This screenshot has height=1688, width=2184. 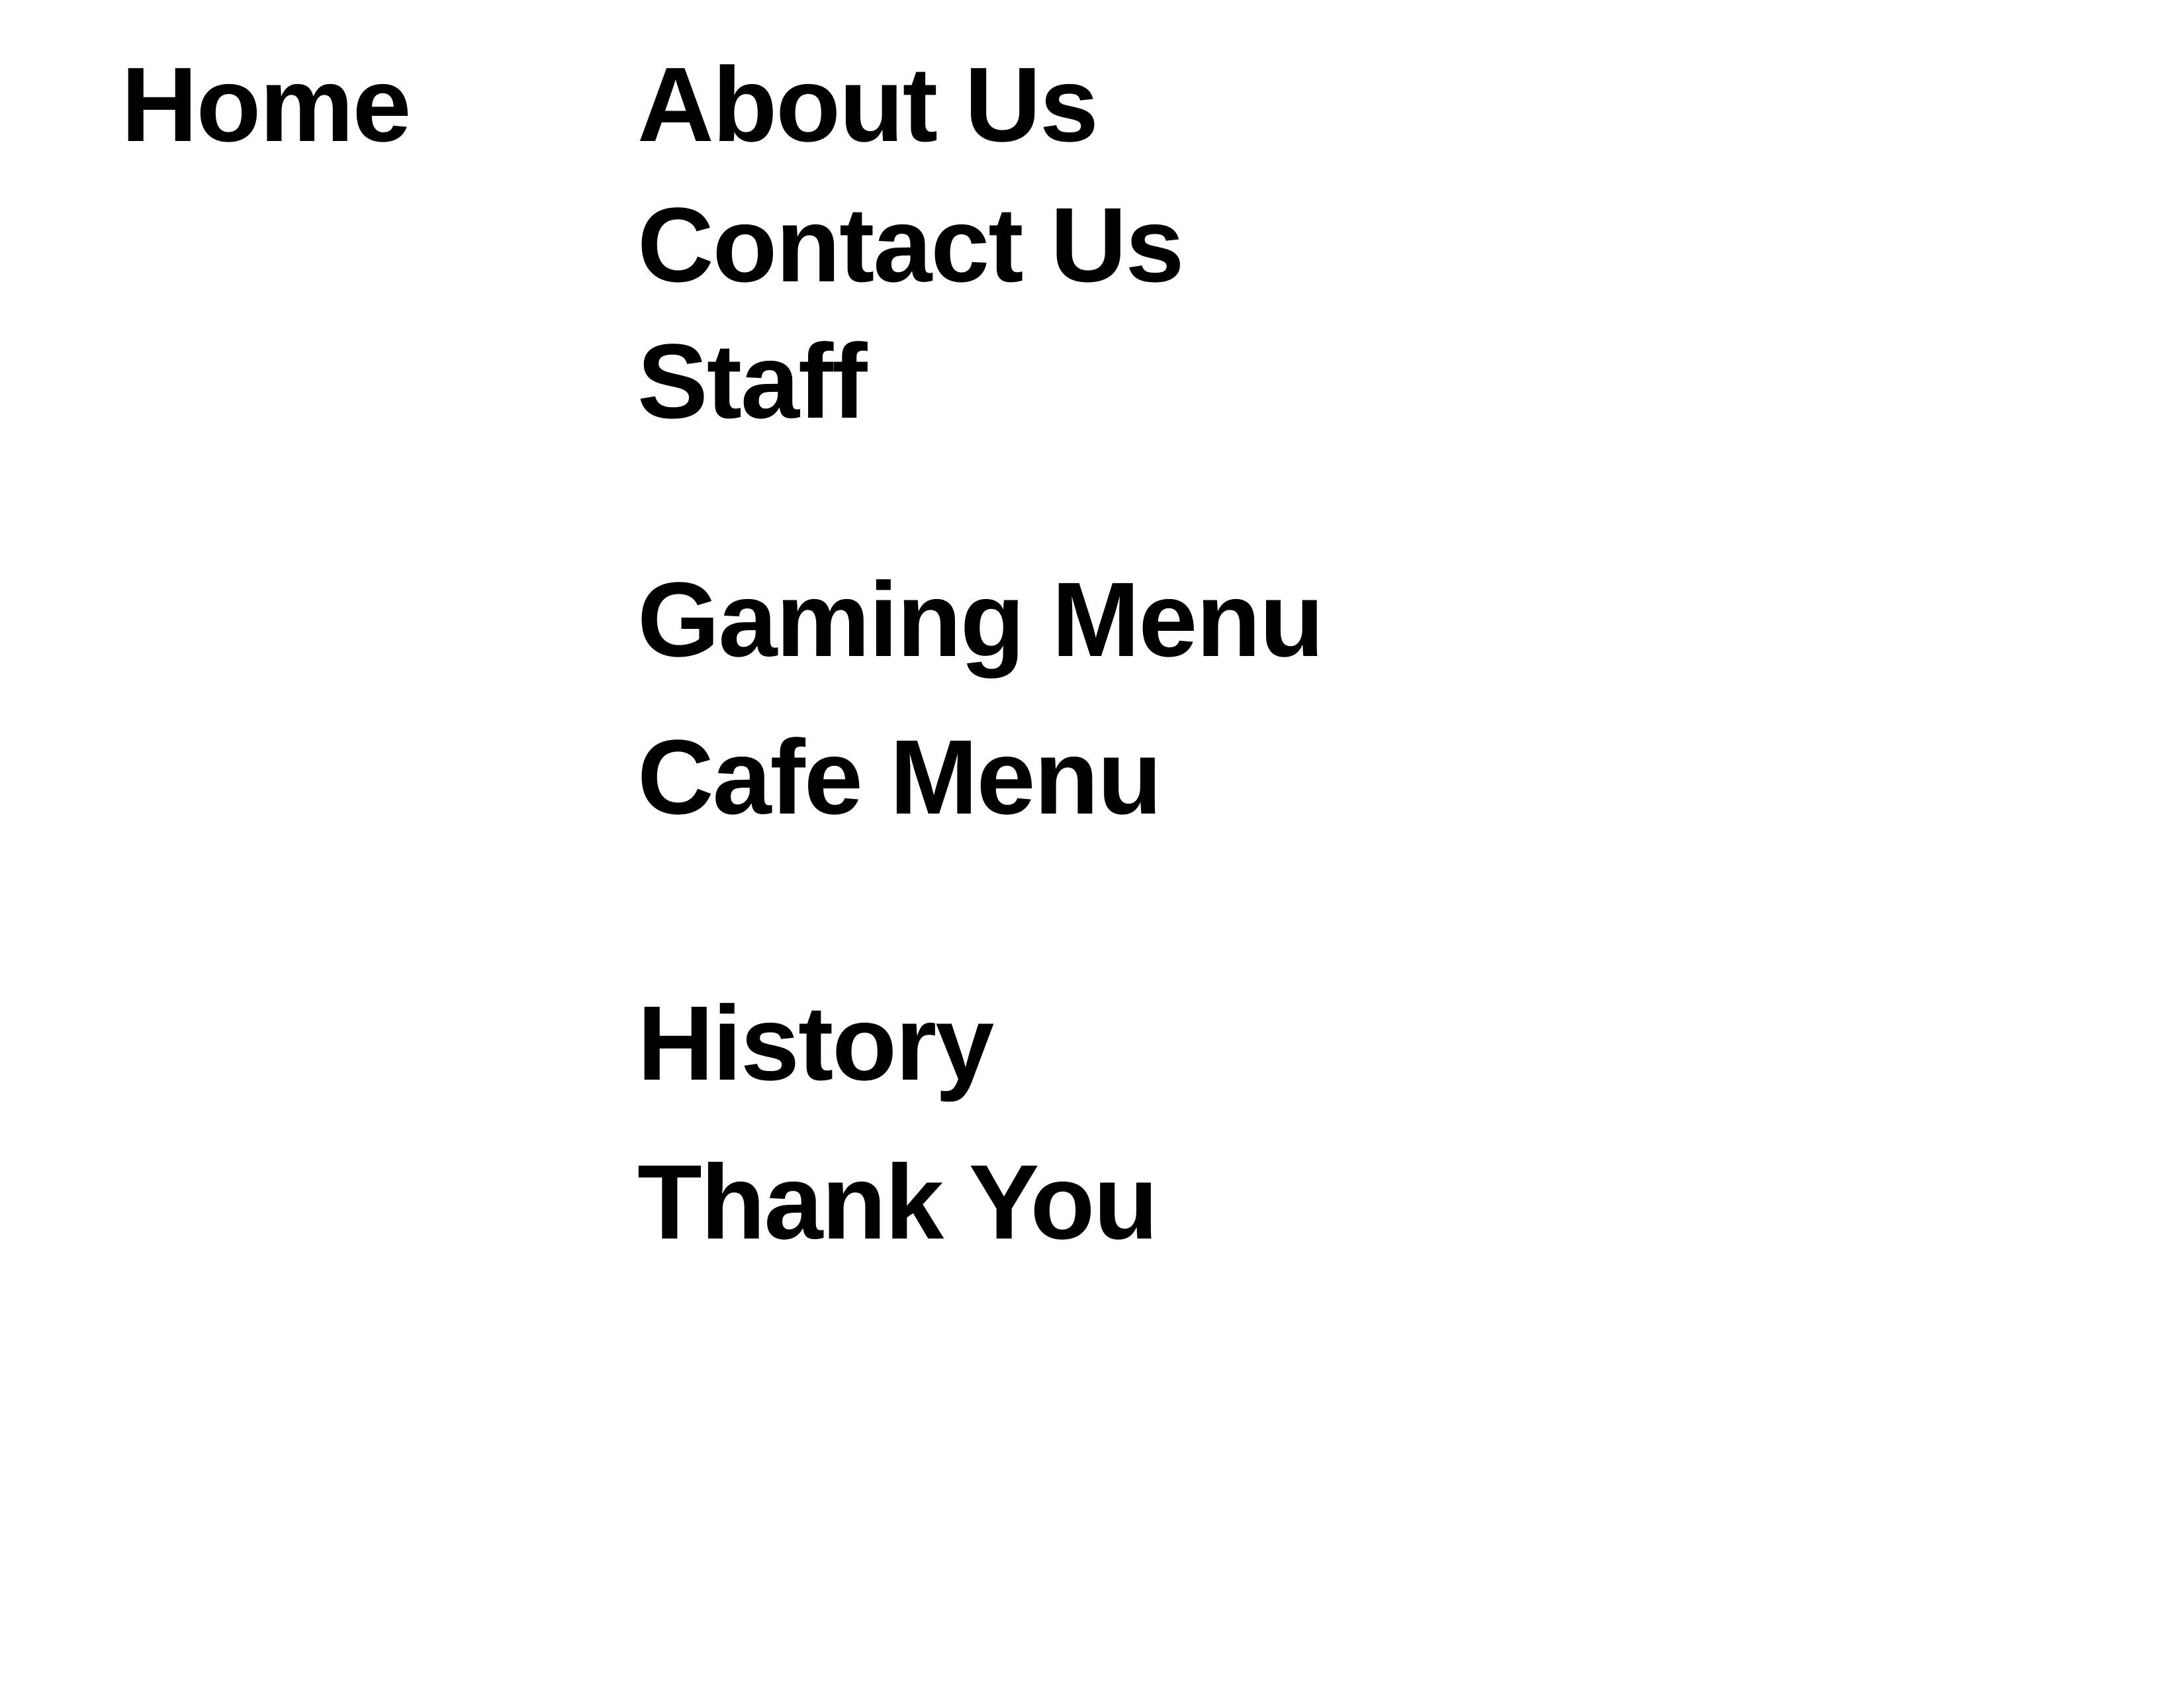 I want to click on thank-you-page-label: Thank You, so click(x=897, y=1202).